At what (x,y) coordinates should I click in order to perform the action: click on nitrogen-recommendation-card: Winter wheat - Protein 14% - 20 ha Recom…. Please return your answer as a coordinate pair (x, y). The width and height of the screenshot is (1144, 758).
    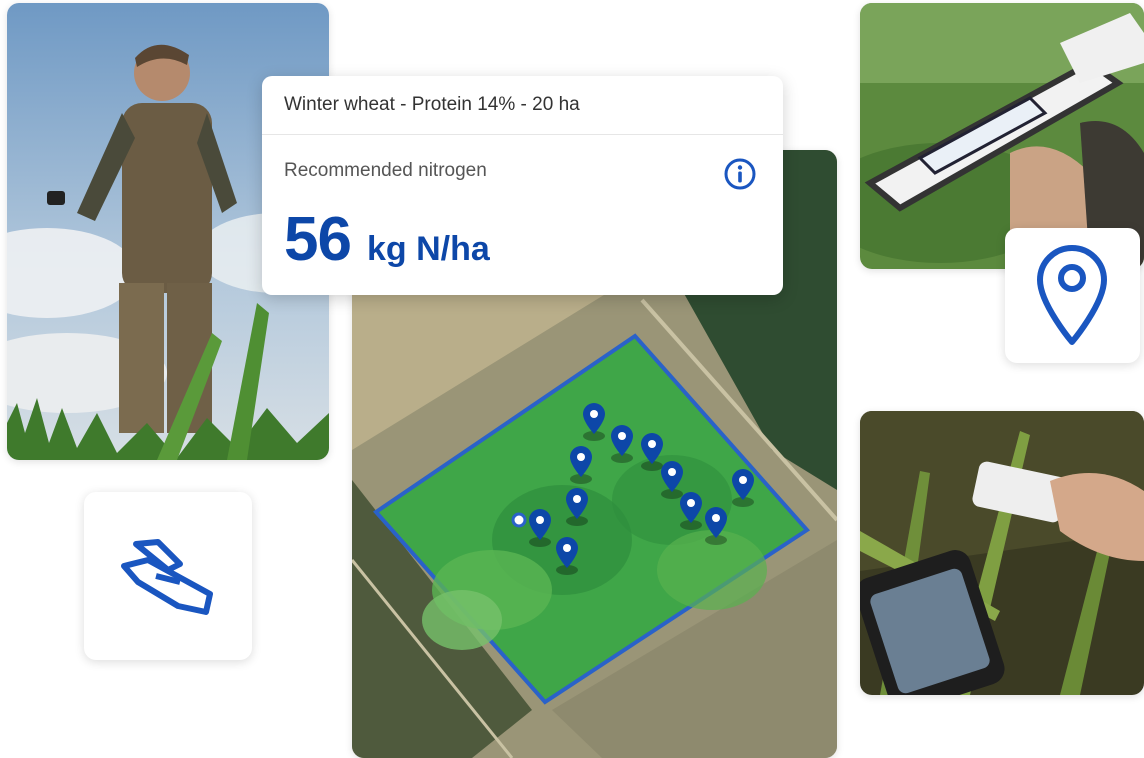
    Looking at the image, I should click on (522, 185).